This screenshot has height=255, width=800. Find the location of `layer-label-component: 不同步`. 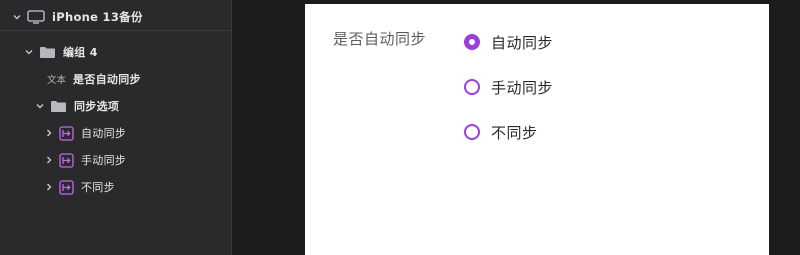

layer-label-component: 不同步 is located at coordinates (98, 187).